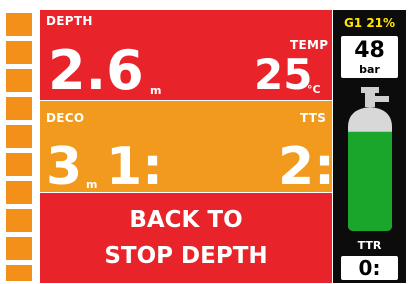 Image resolution: width=414 pixels, height=284 pixels. Describe the element at coordinates (314, 89) in the screenshot. I see `temp-unit: °C` at that location.